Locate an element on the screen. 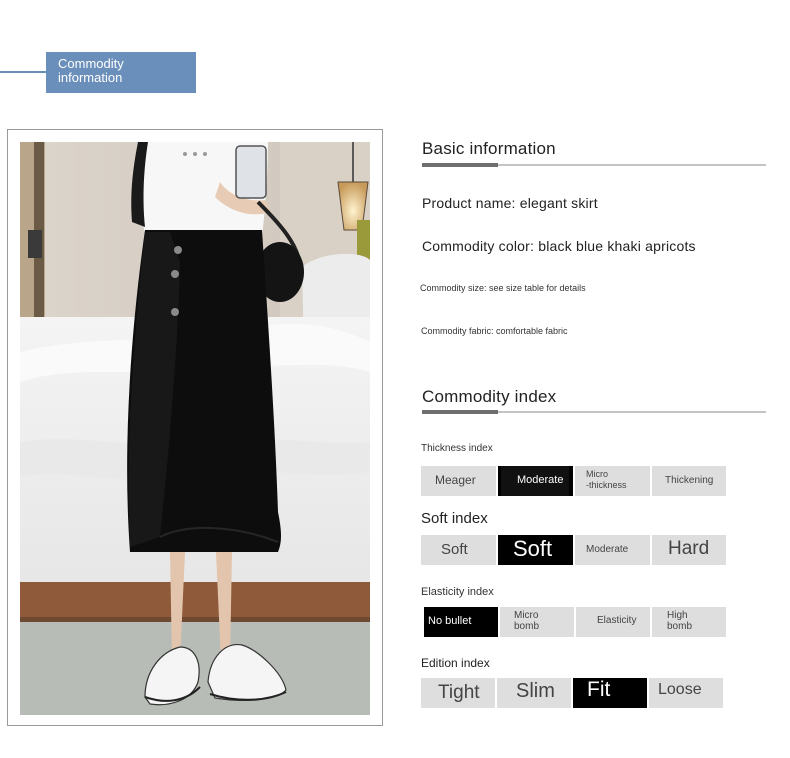 Image resolution: width=790 pixels, height=758 pixels. basic-info-rule is located at coordinates (594, 165).